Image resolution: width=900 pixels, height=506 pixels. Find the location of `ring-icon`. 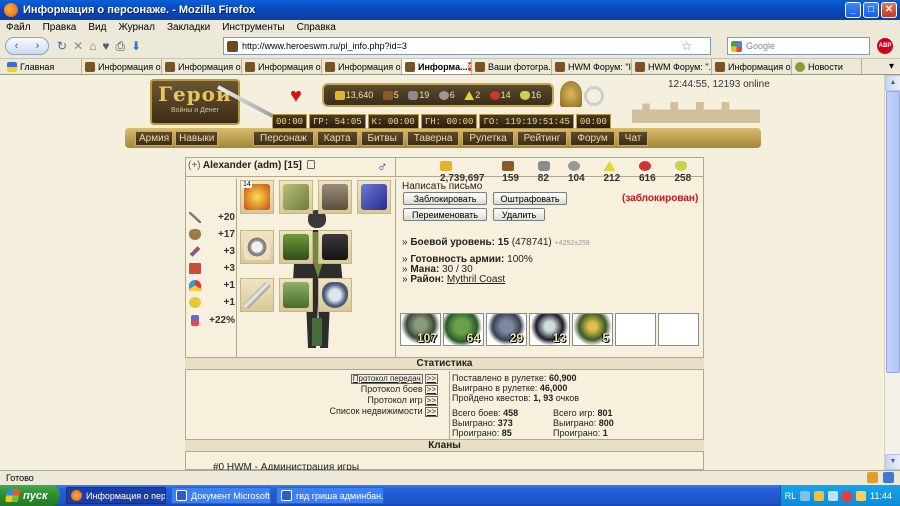

ring-icon is located at coordinates (594, 96).